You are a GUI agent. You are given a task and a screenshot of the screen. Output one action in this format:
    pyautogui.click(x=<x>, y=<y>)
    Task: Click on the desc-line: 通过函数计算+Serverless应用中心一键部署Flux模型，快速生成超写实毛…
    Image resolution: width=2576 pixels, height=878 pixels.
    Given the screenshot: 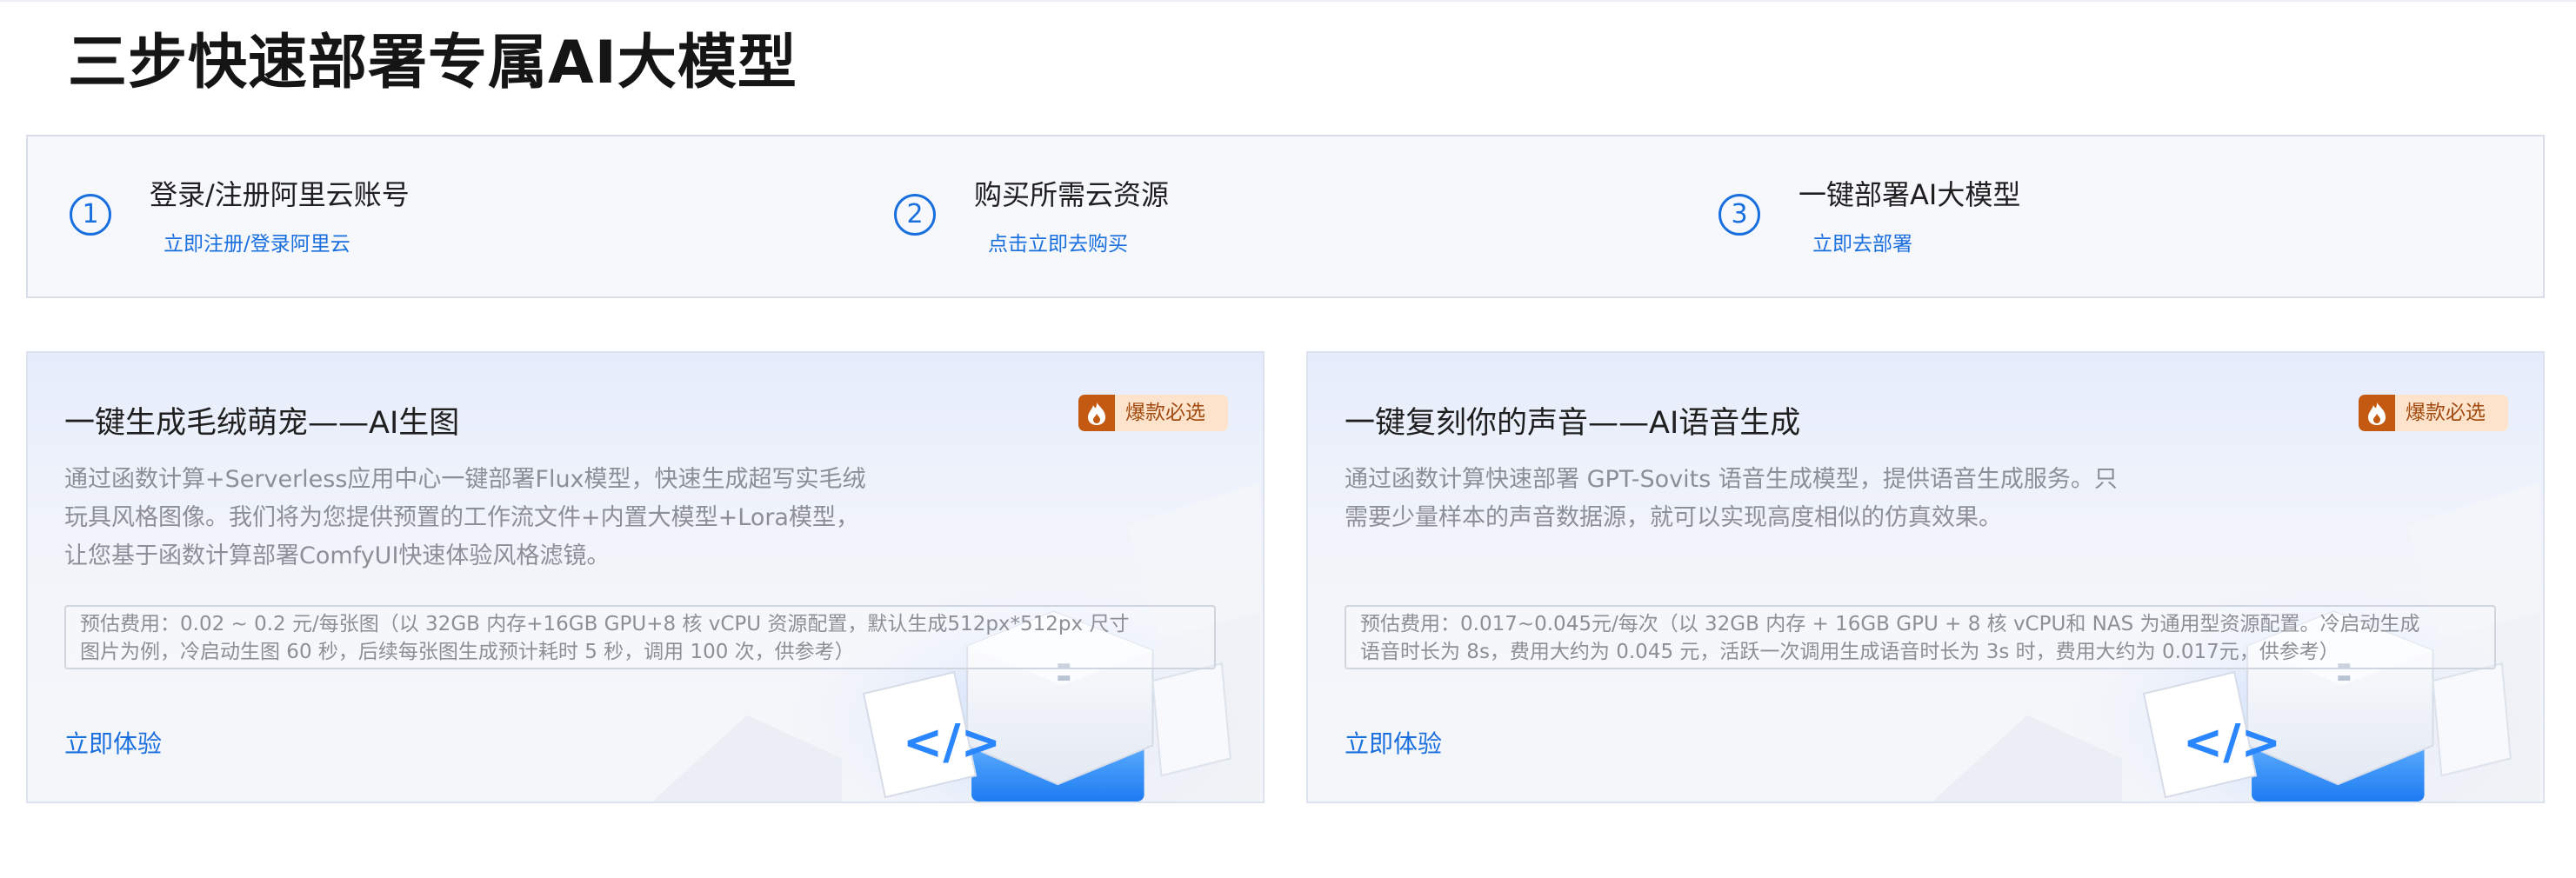 What is the action you would take?
    pyautogui.click(x=465, y=480)
    